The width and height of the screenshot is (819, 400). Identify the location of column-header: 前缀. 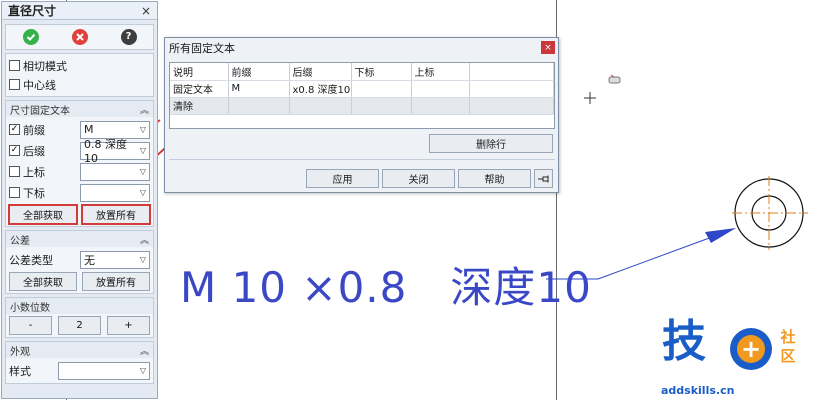
(259, 72).